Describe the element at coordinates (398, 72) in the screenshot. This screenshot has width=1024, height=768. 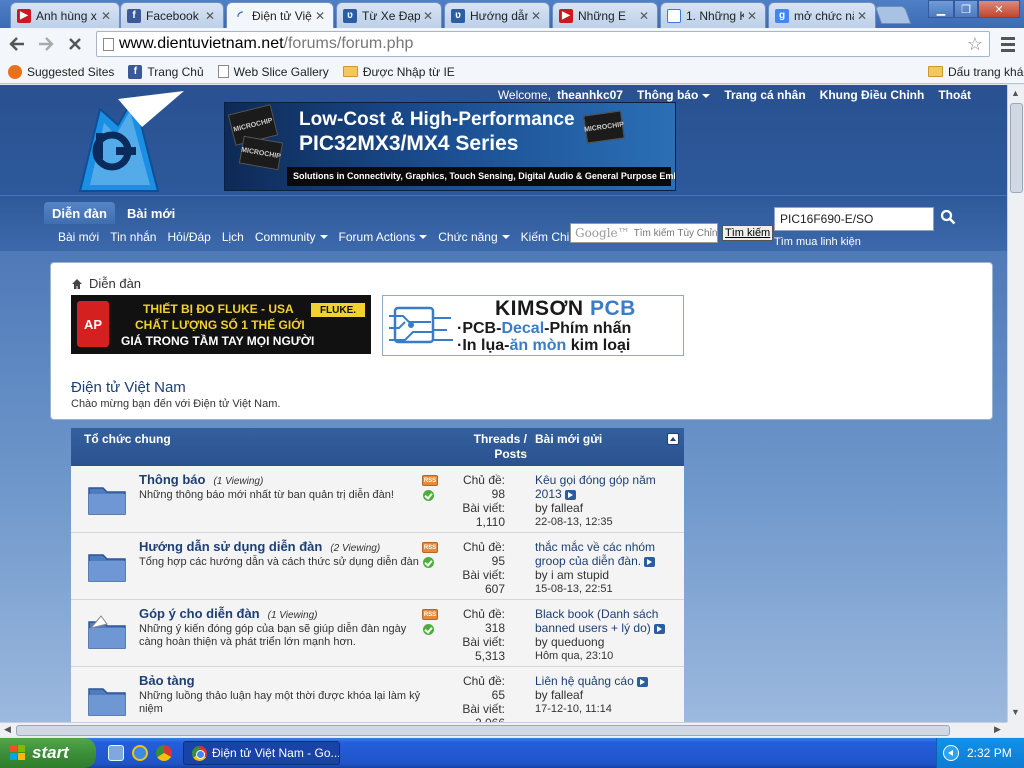
I see `bookmark-imported-ie: Được Nhập từ IE` at that location.